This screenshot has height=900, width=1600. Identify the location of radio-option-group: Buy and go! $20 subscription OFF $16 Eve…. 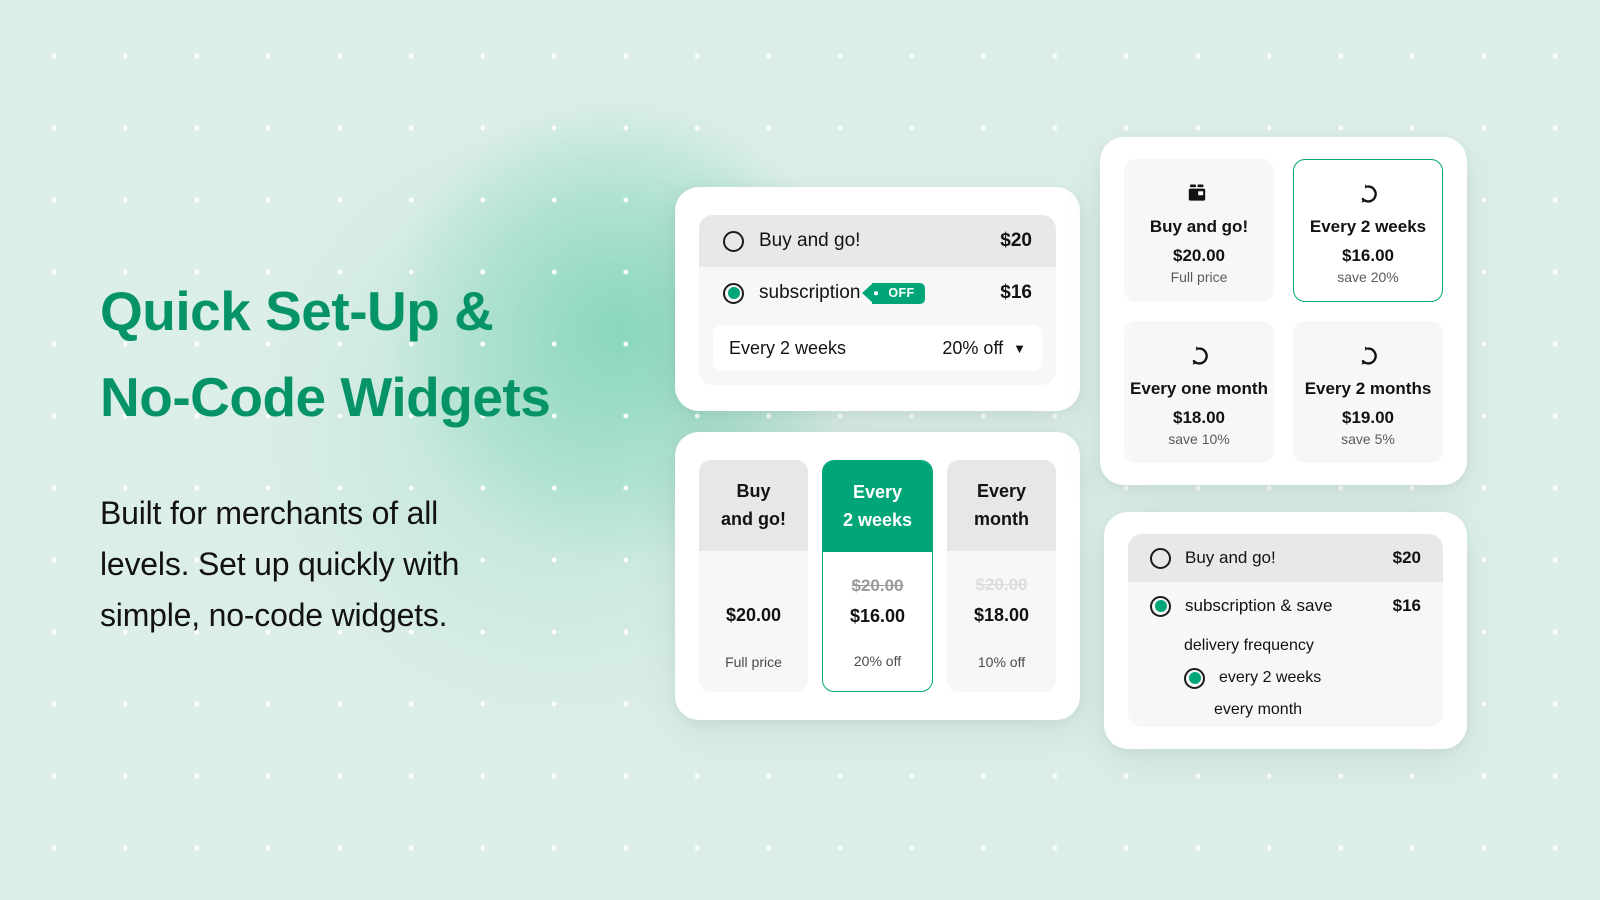
(877, 300).